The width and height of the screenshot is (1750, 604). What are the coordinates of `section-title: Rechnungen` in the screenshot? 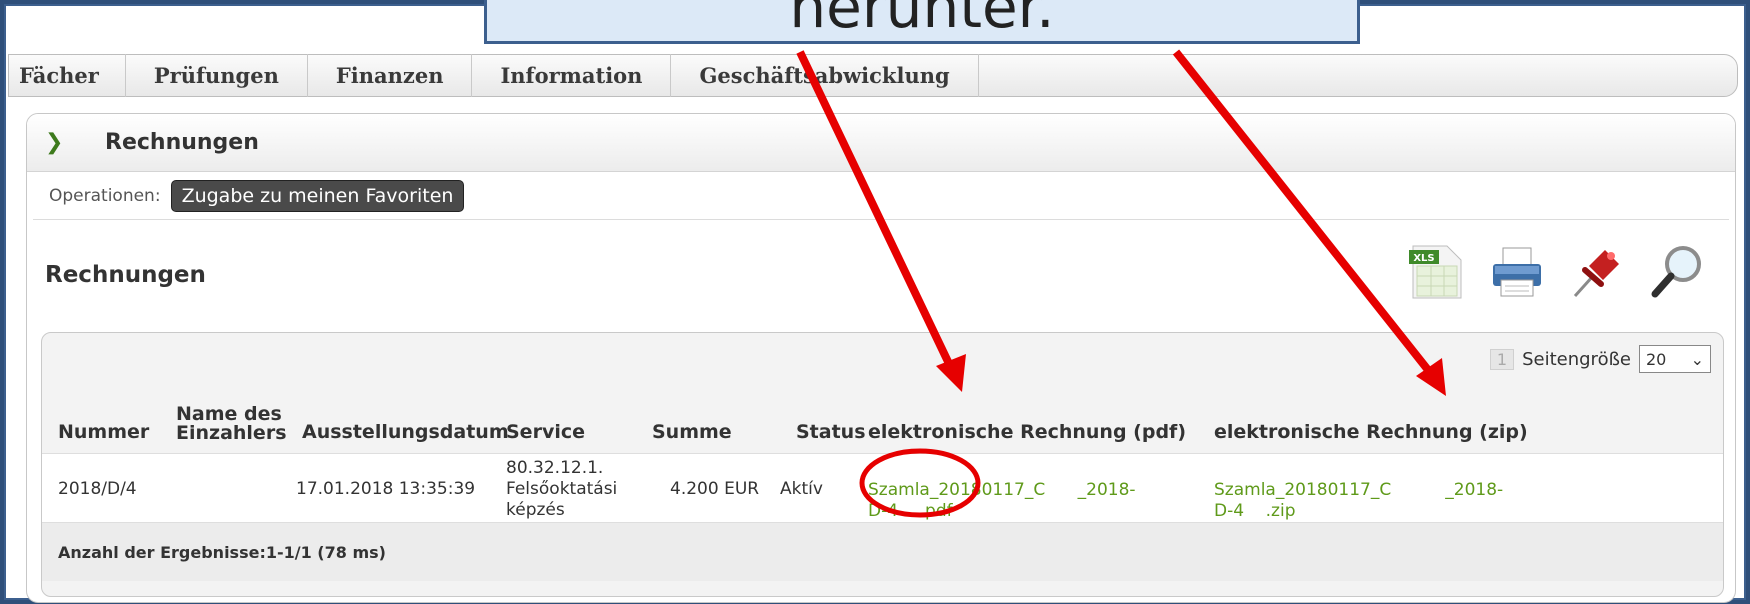 It's located at (125, 275).